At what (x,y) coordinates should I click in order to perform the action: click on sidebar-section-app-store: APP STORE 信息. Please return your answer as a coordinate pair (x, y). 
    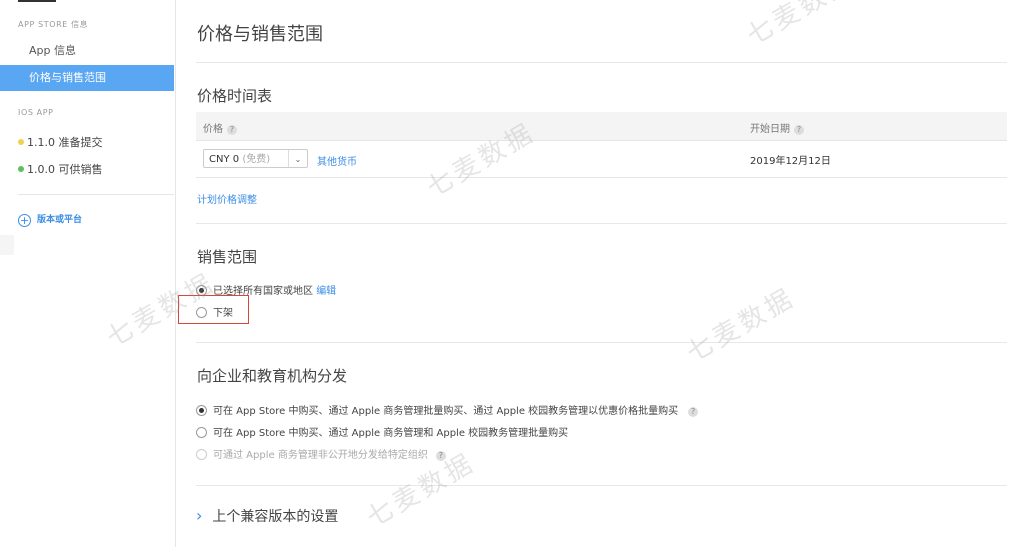
    Looking at the image, I should click on (53, 24).